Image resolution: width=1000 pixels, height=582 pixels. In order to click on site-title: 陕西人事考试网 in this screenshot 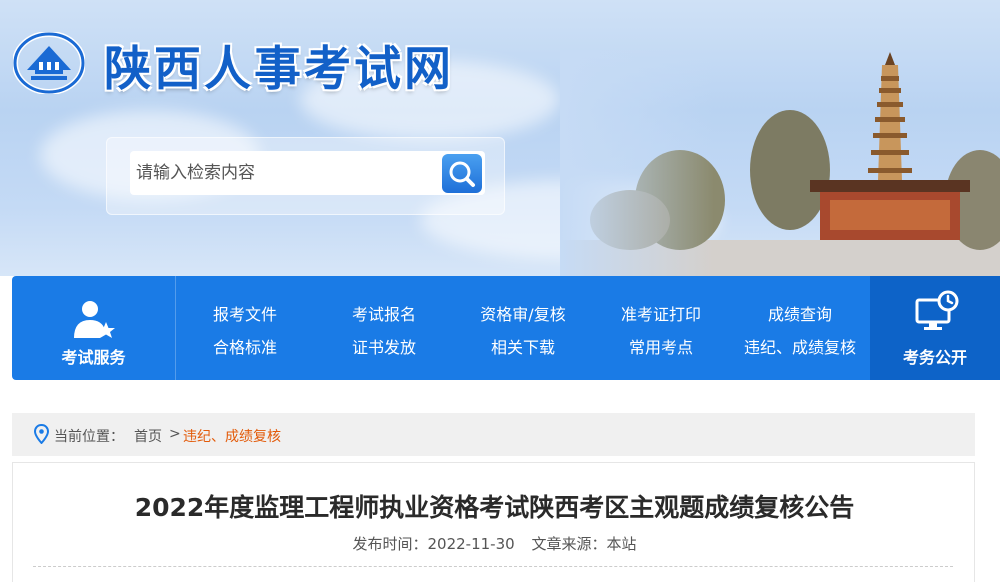, I will do `click(279, 69)`.